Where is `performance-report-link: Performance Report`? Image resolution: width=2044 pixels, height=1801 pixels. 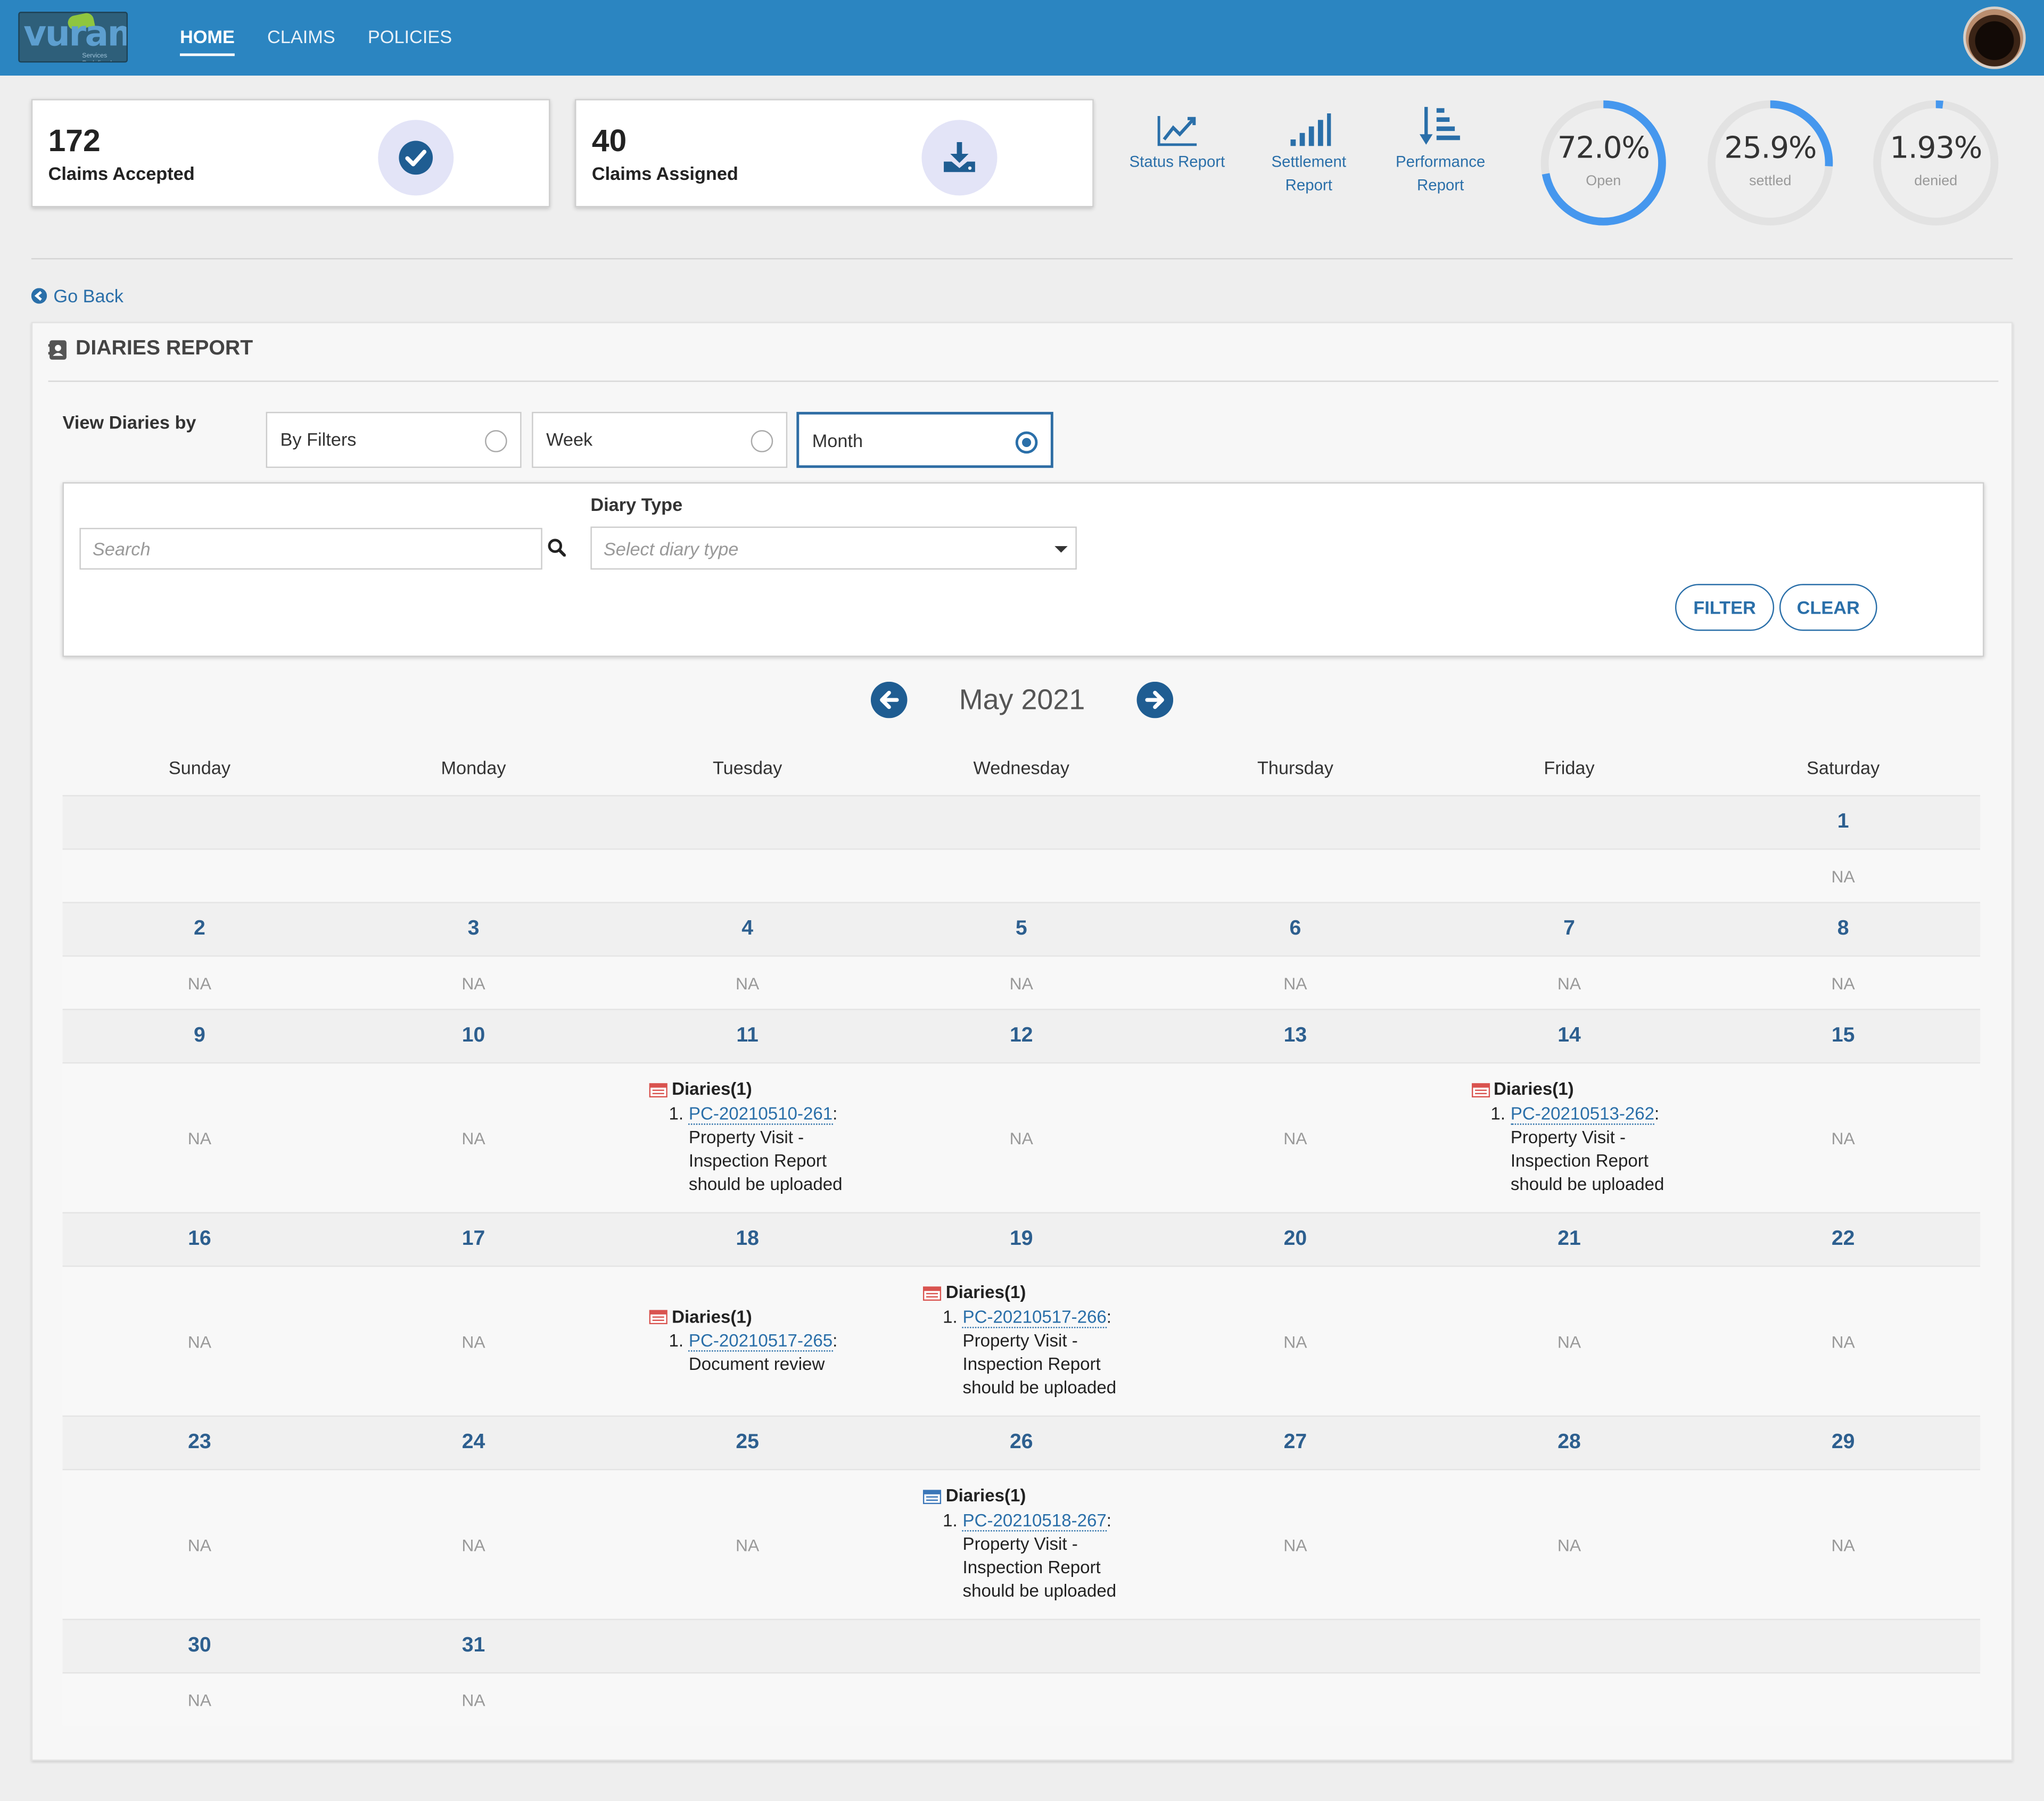 performance-report-link: Performance Report is located at coordinates (1440, 151).